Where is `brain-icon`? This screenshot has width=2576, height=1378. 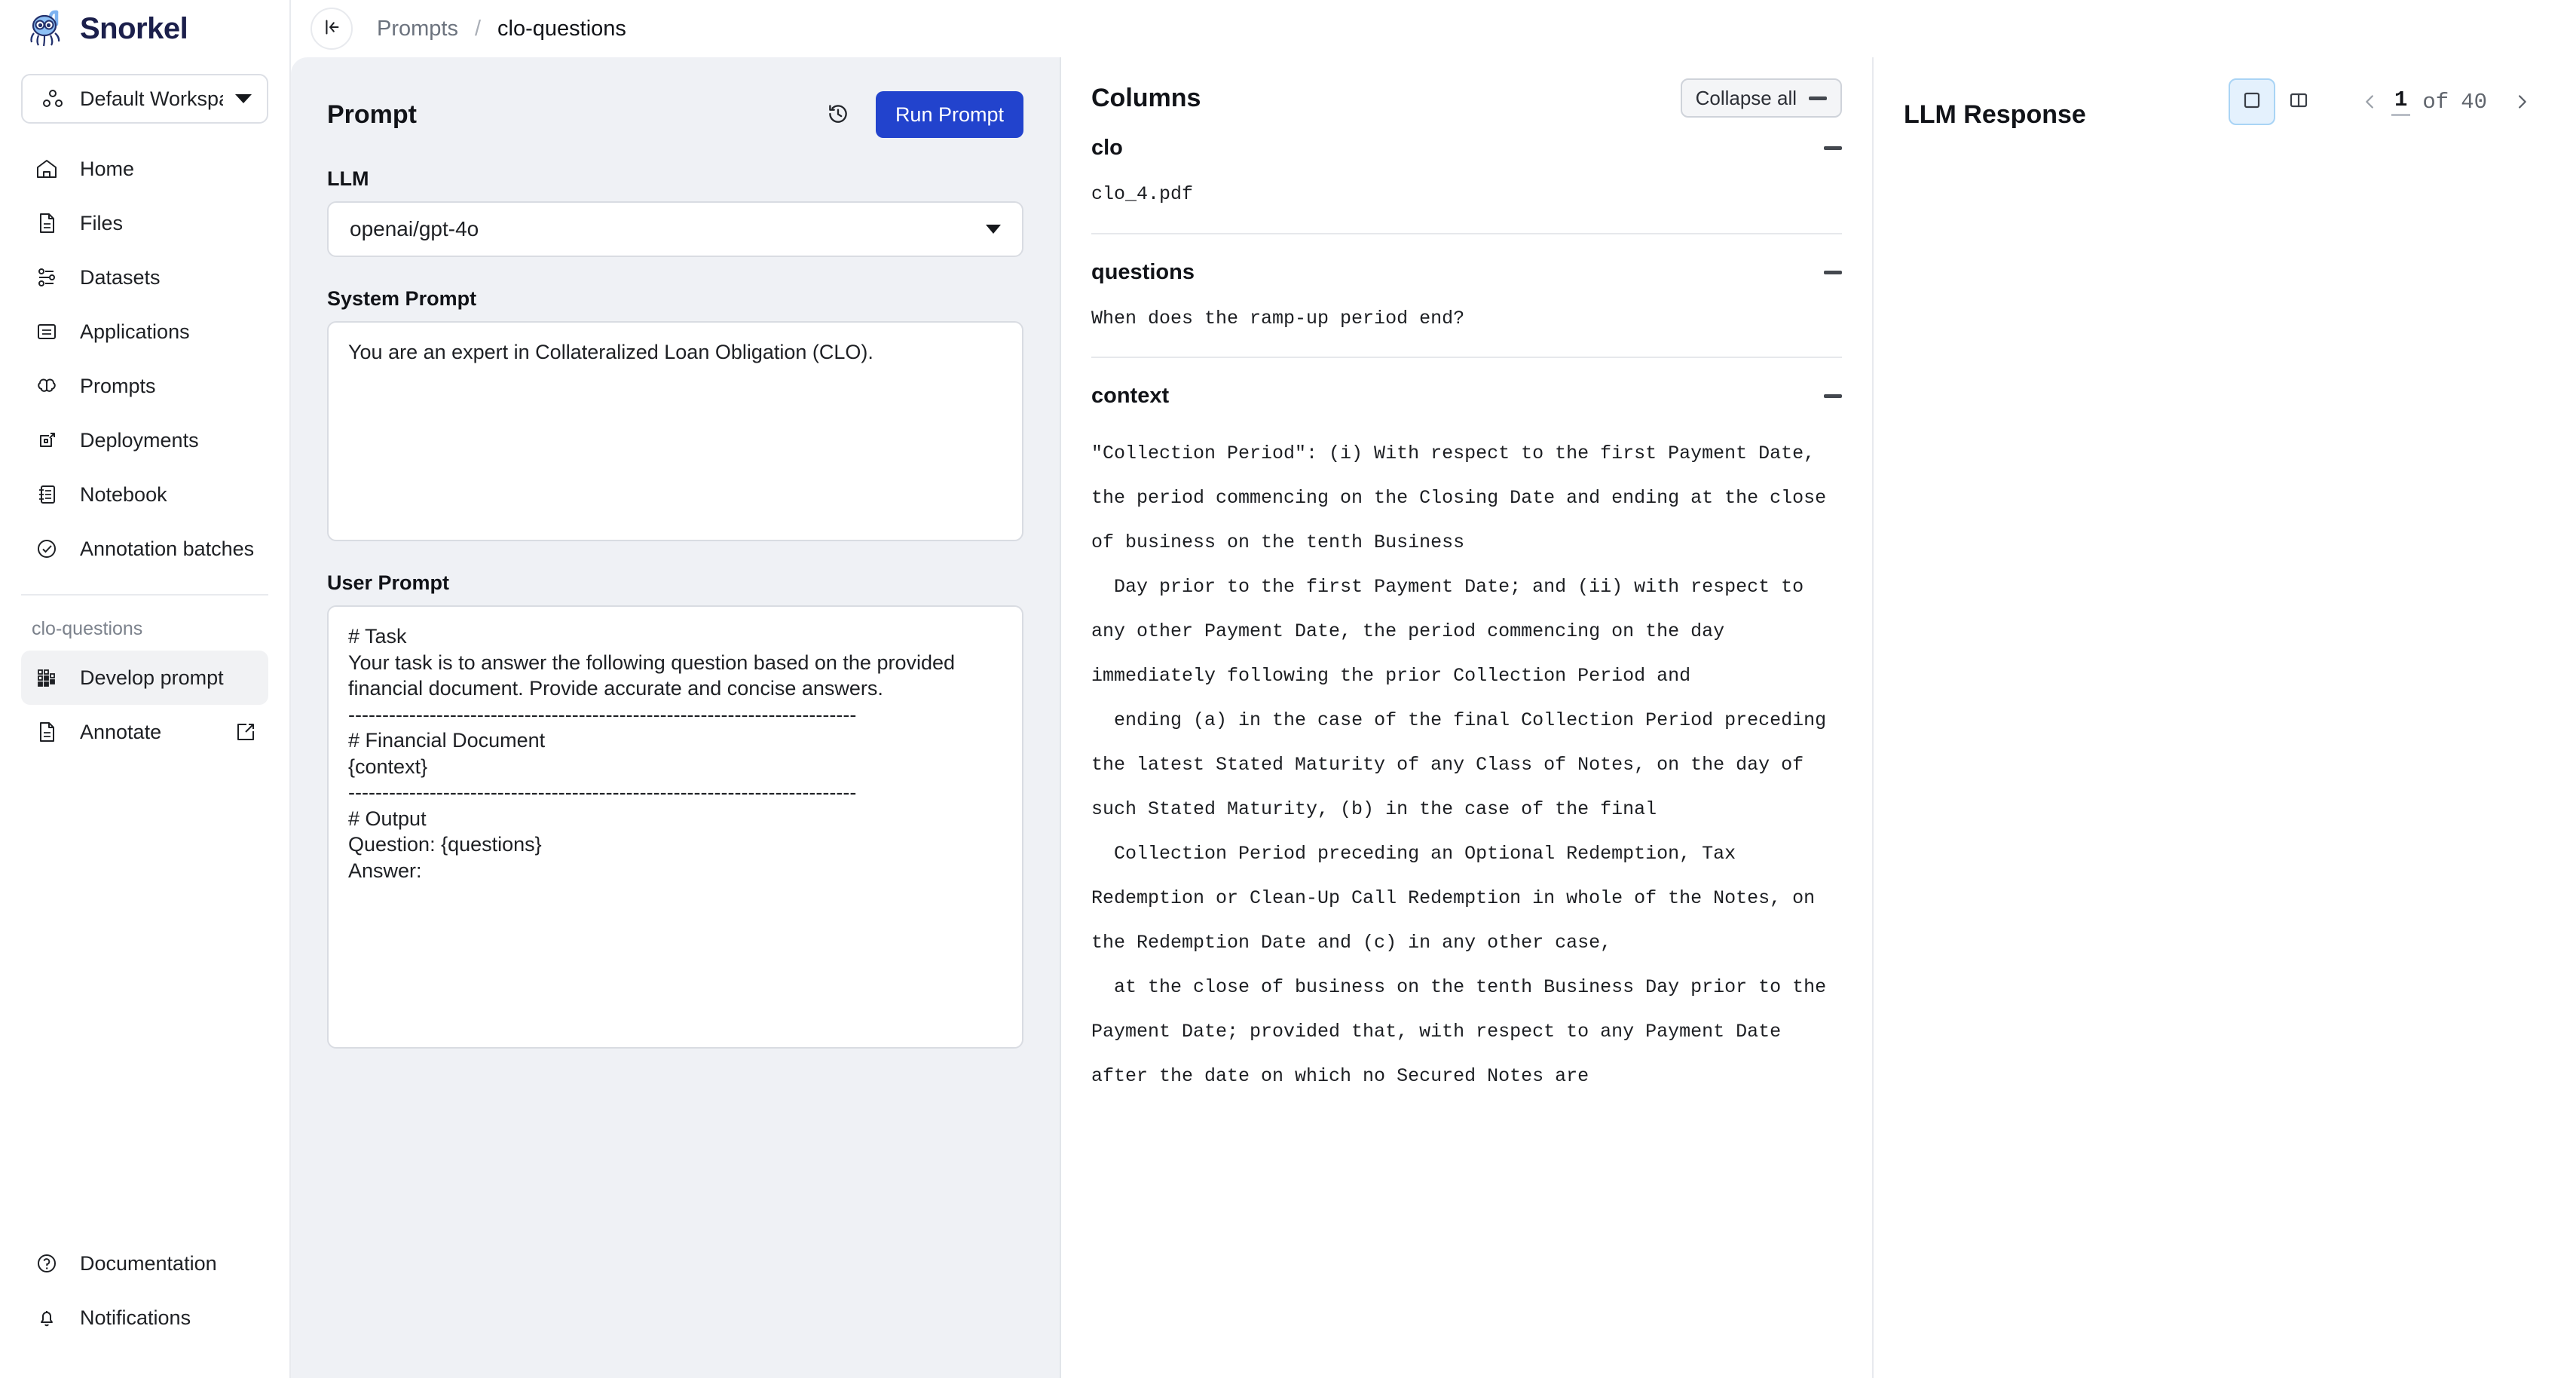
brain-icon is located at coordinates (47, 386).